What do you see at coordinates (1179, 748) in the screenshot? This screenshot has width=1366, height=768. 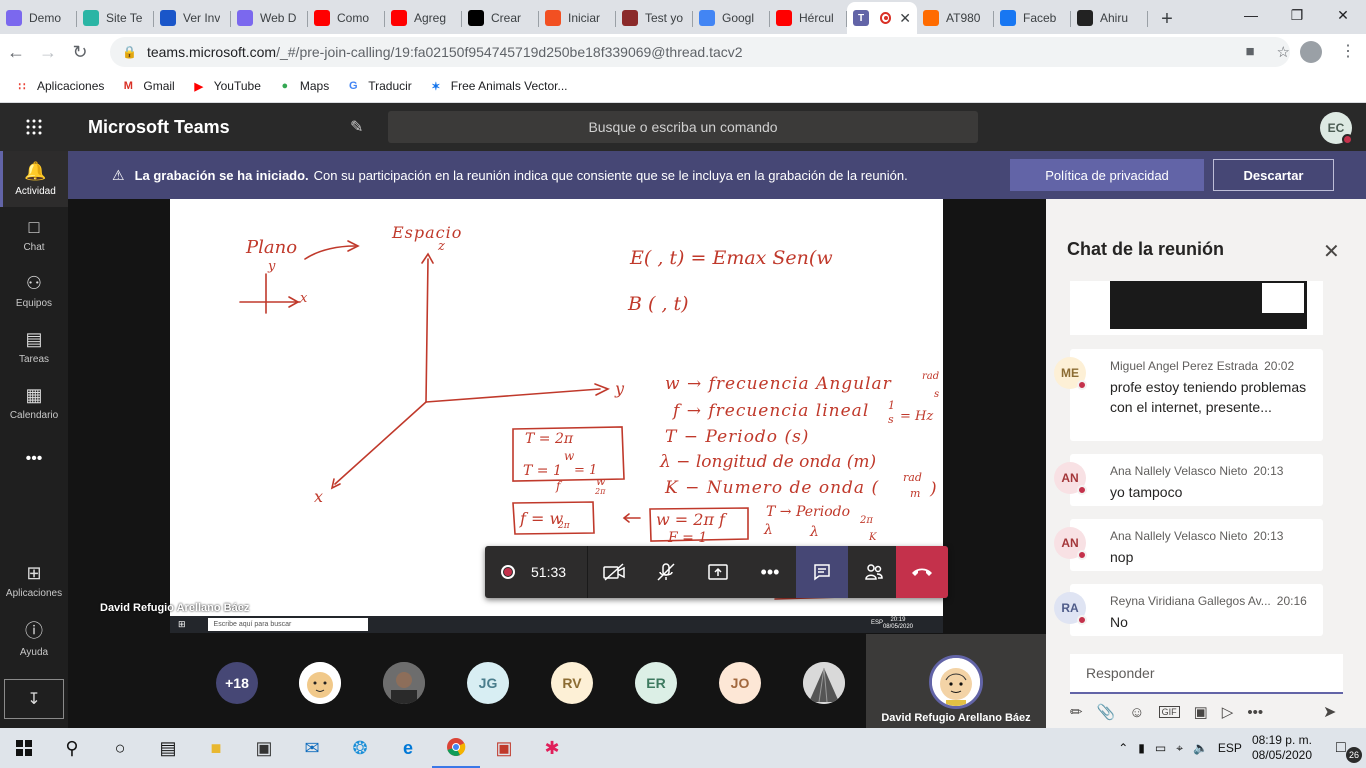 I see `wifi-icon: ⌖` at bounding box center [1179, 748].